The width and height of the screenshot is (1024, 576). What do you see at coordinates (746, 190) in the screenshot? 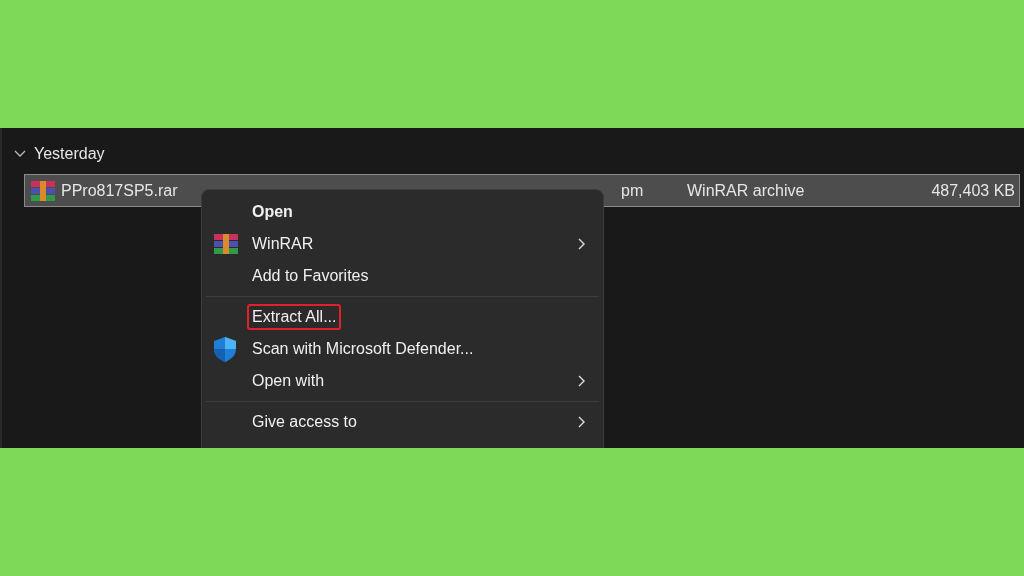
I see `file-type: WinRAR archive` at bounding box center [746, 190].